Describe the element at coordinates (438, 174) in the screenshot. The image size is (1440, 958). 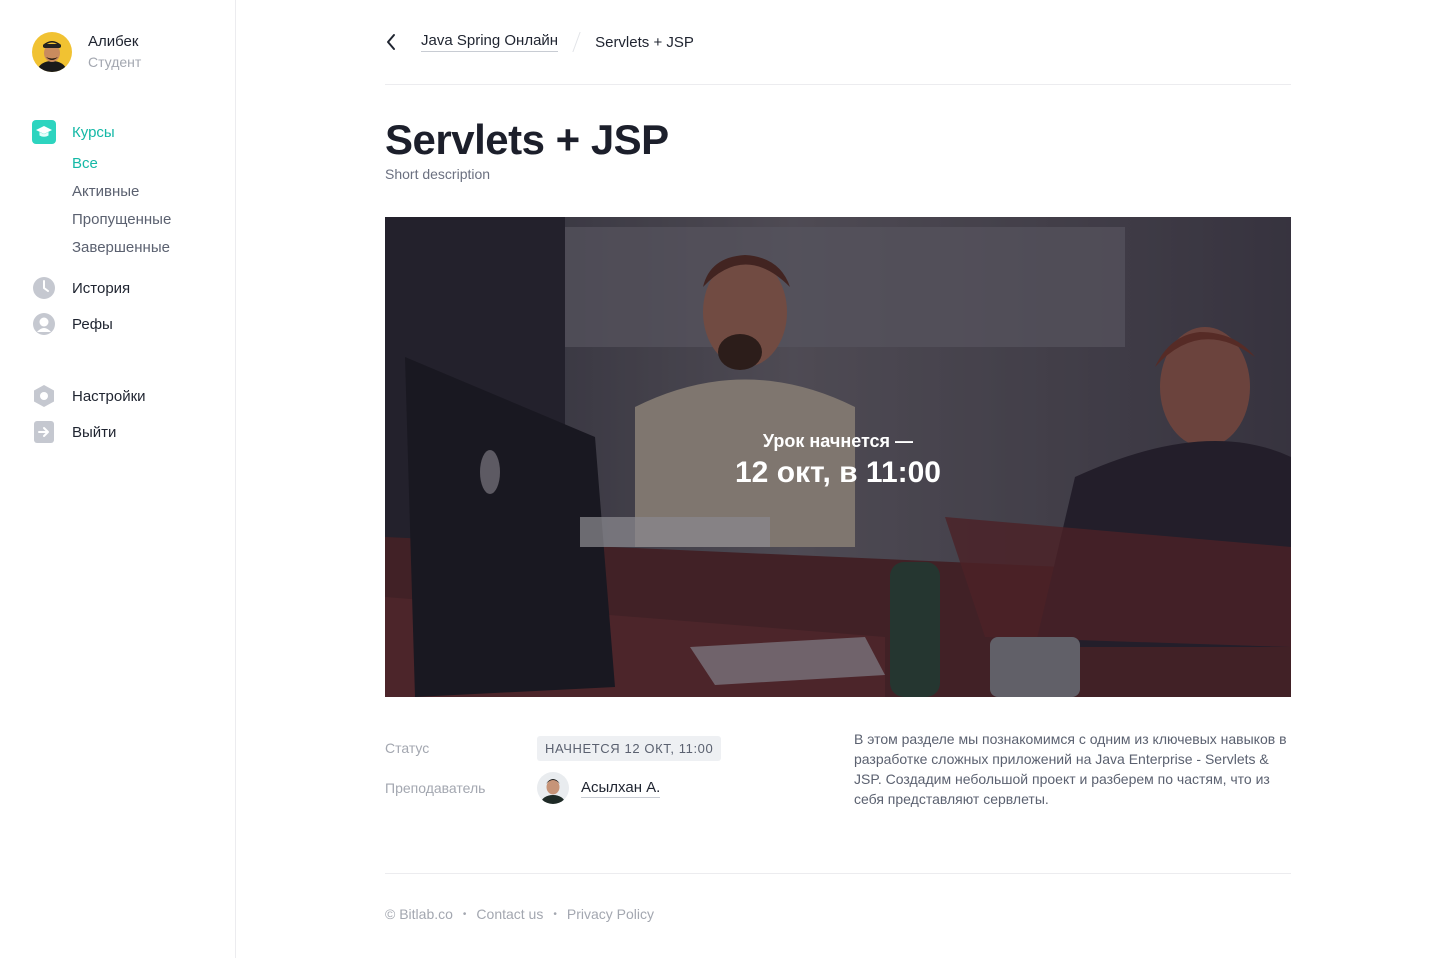
I see `page-subtitle: Short description` at that location.